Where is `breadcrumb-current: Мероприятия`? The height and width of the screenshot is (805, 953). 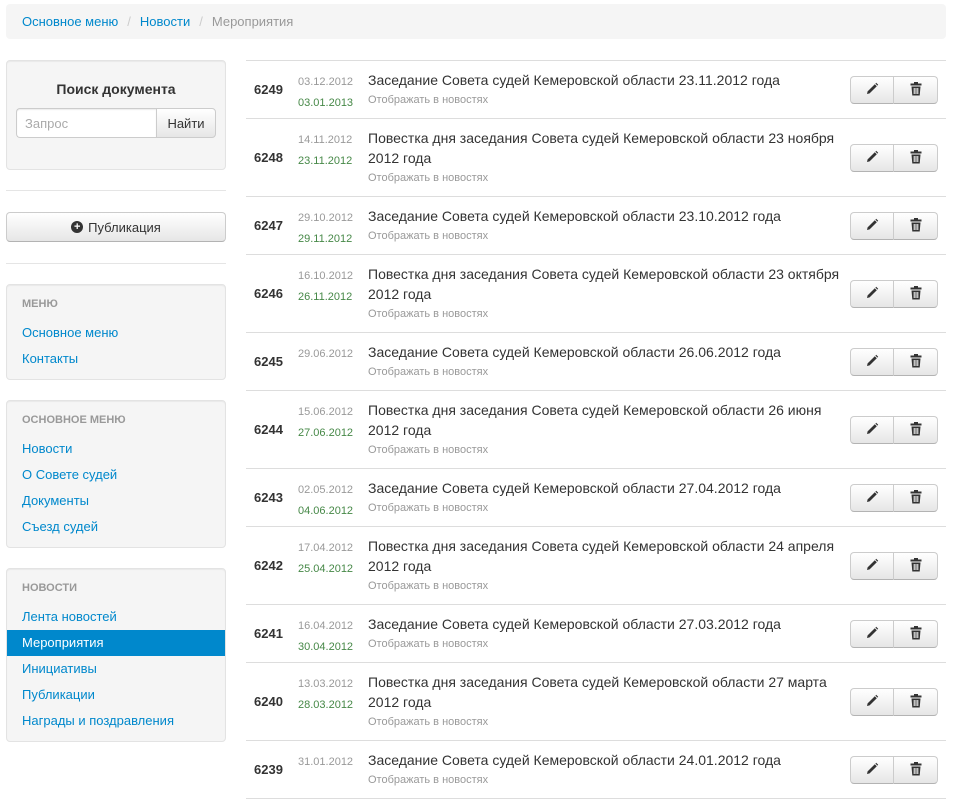
breadcrumb-current: Мероприятия is located at coordinates (252, 21).